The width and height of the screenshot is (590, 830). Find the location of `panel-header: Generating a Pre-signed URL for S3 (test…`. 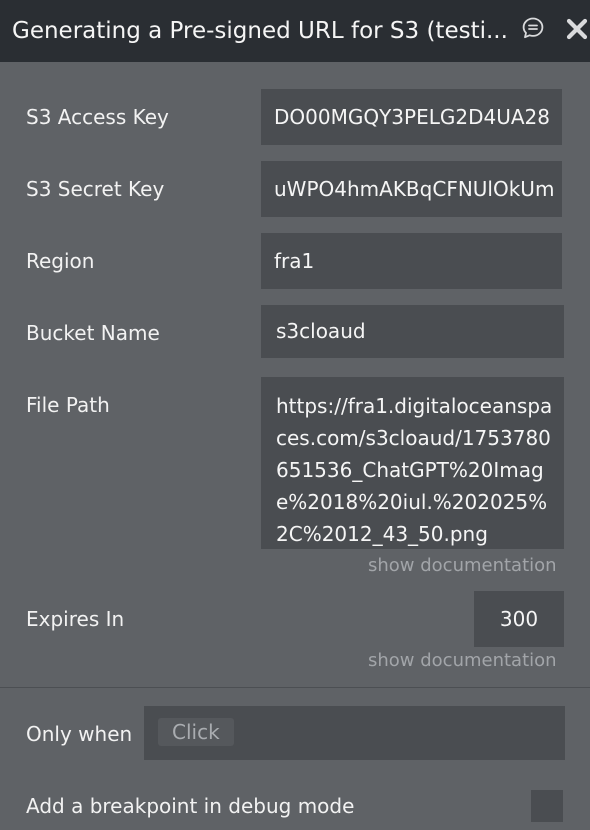

panel-header: Generating a Pre-signed URL for S3 (test… is located at coordinates (295, 31).